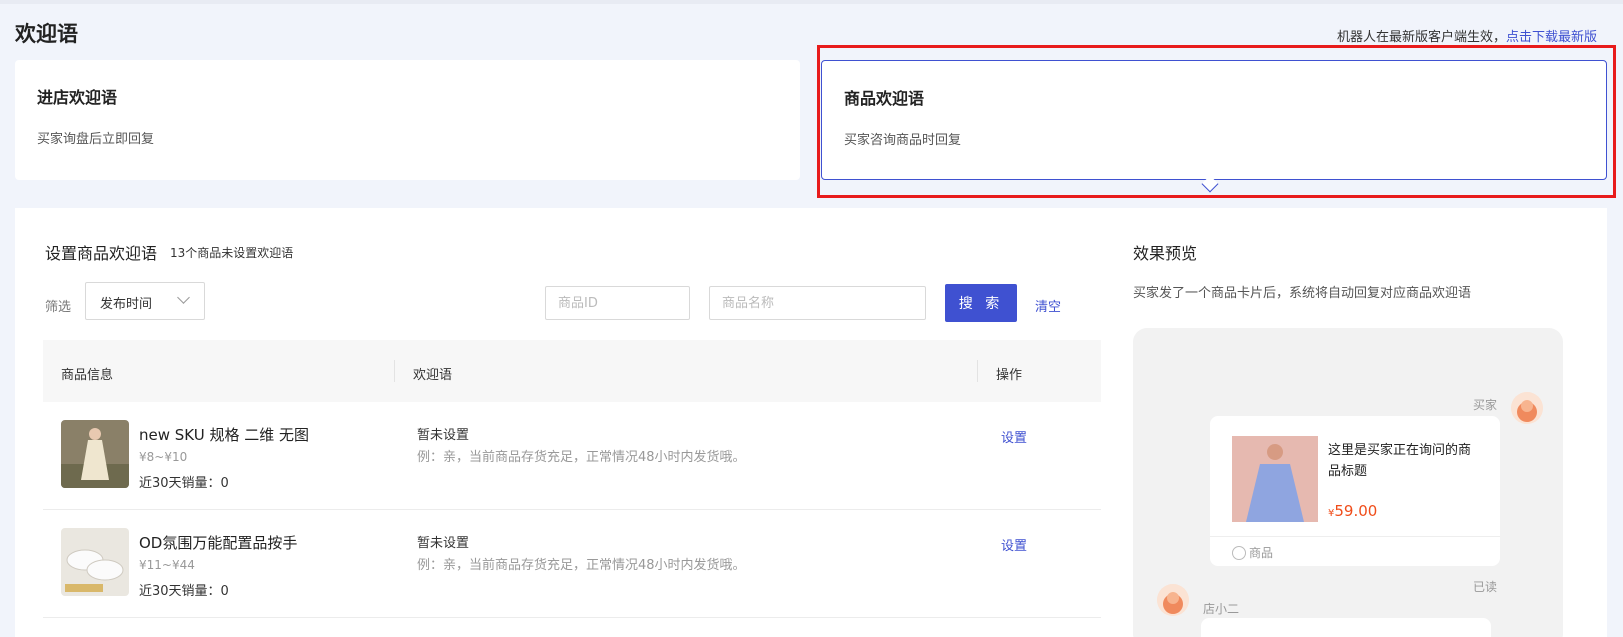  What do you see at coordinates (1261, 553) in the screenshot?
I see `tag-label: 商品` at bounding box center [1261, 553].